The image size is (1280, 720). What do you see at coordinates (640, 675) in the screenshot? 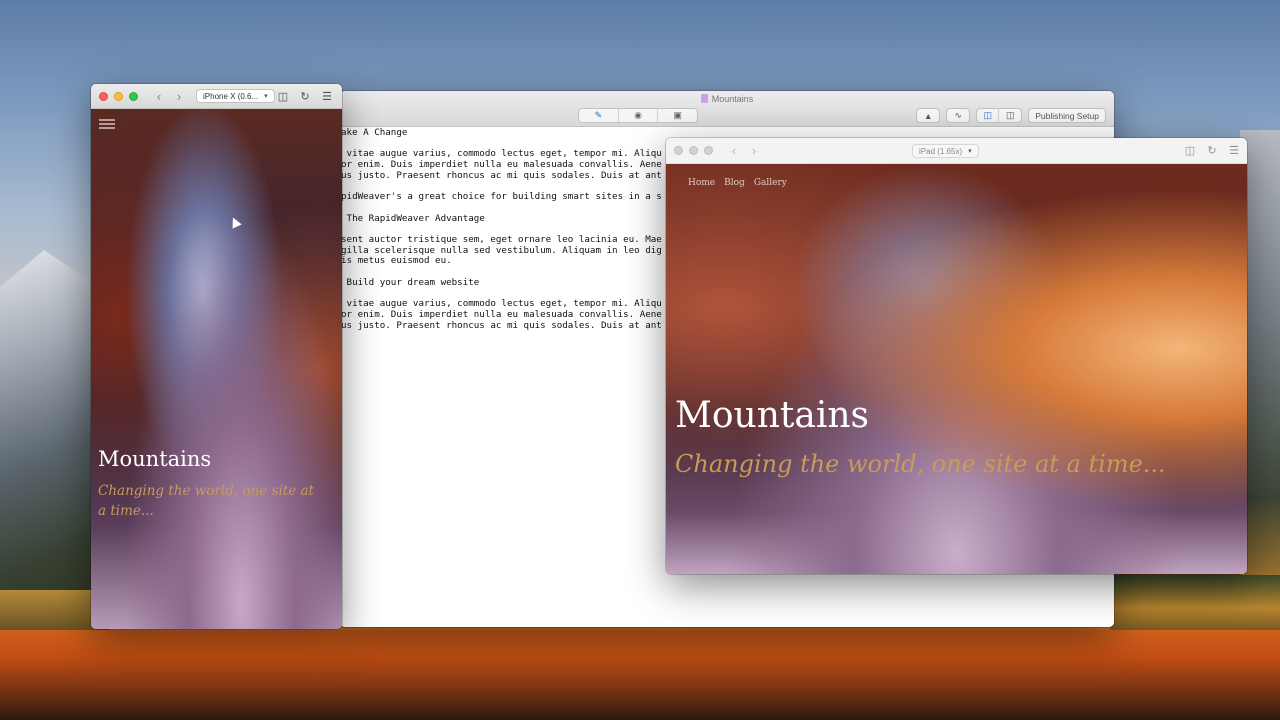
I see `wallpaper-lake` at bounding box center [640, 675].